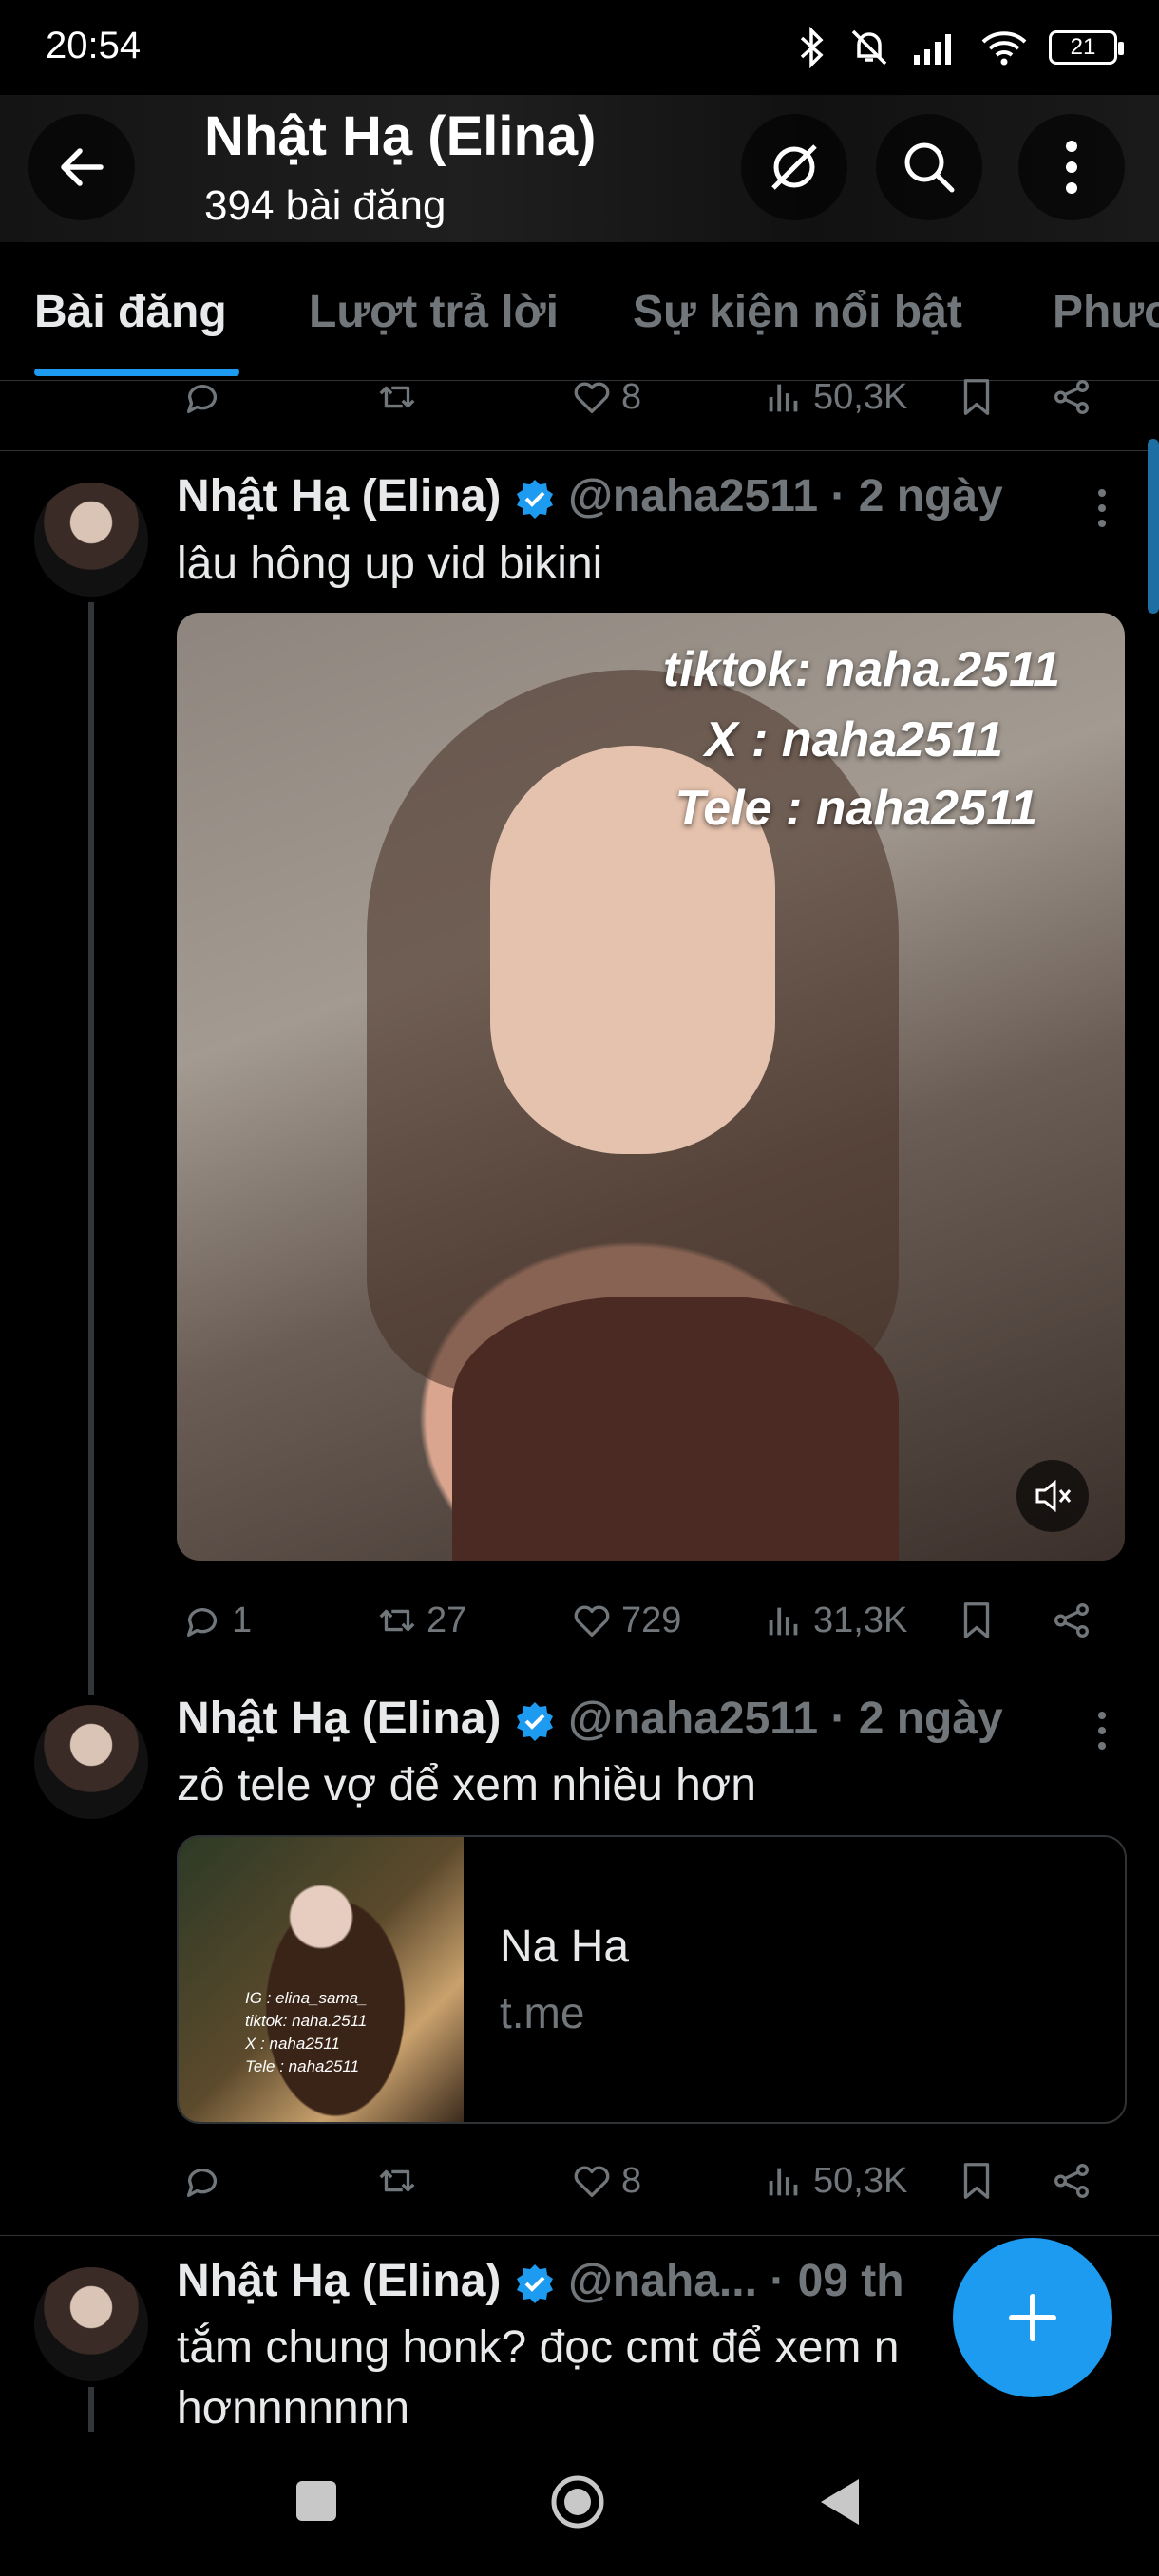 This screenshot has height=2576, width=1159. I want to click on tab-highlights: Sự kiện nổi bật, so click(797, 312).